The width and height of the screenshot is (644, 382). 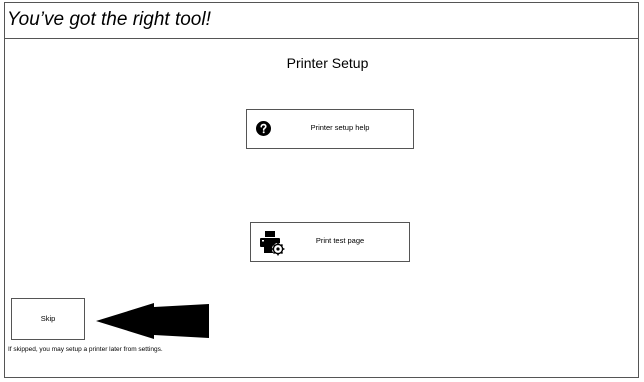 What do you see at coordinates (109, 19) in the screenshot?
I see `window-title: You’ve got the right tool!` at bounding box center [109, 19].